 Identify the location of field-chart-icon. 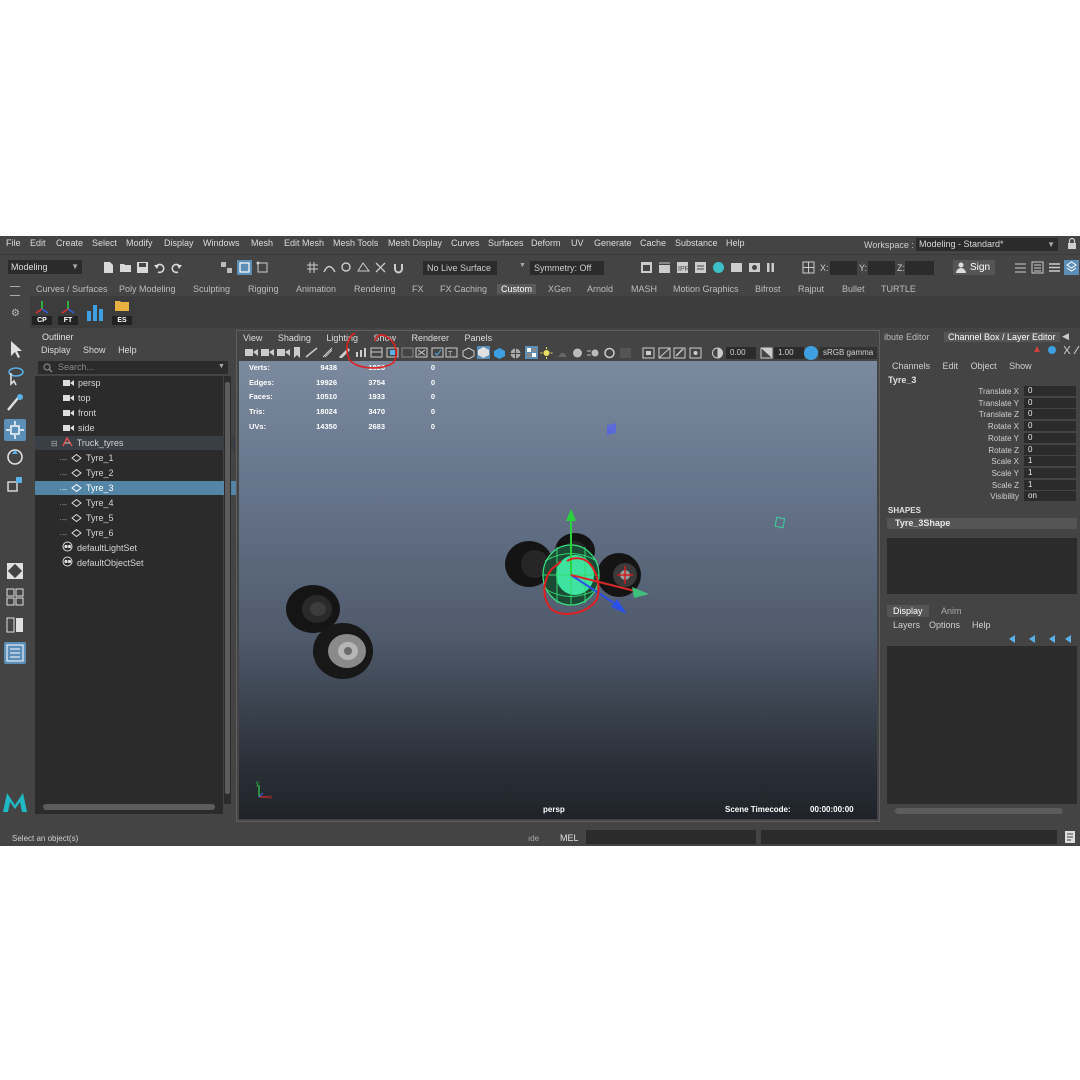
(421, 353).